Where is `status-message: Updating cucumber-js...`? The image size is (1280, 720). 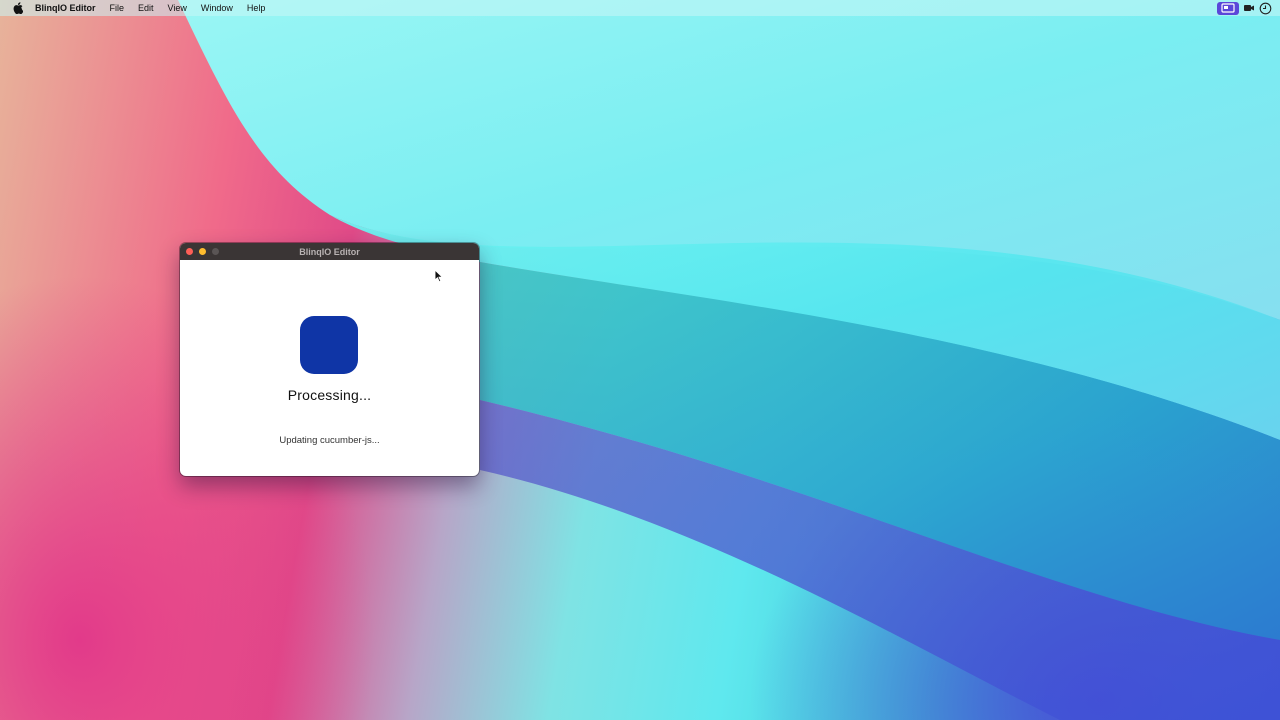
status-message: Updating cucumber-js... is located at coordinates (329, 440).